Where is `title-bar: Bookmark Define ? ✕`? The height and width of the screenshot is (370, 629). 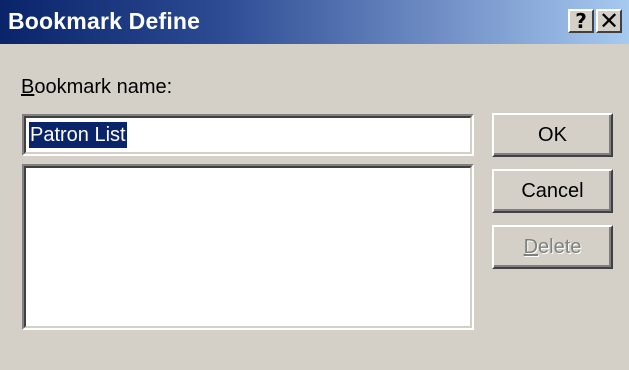
title-bar: Bookmark Define ? ✕ is located at coordinates (314, 22).